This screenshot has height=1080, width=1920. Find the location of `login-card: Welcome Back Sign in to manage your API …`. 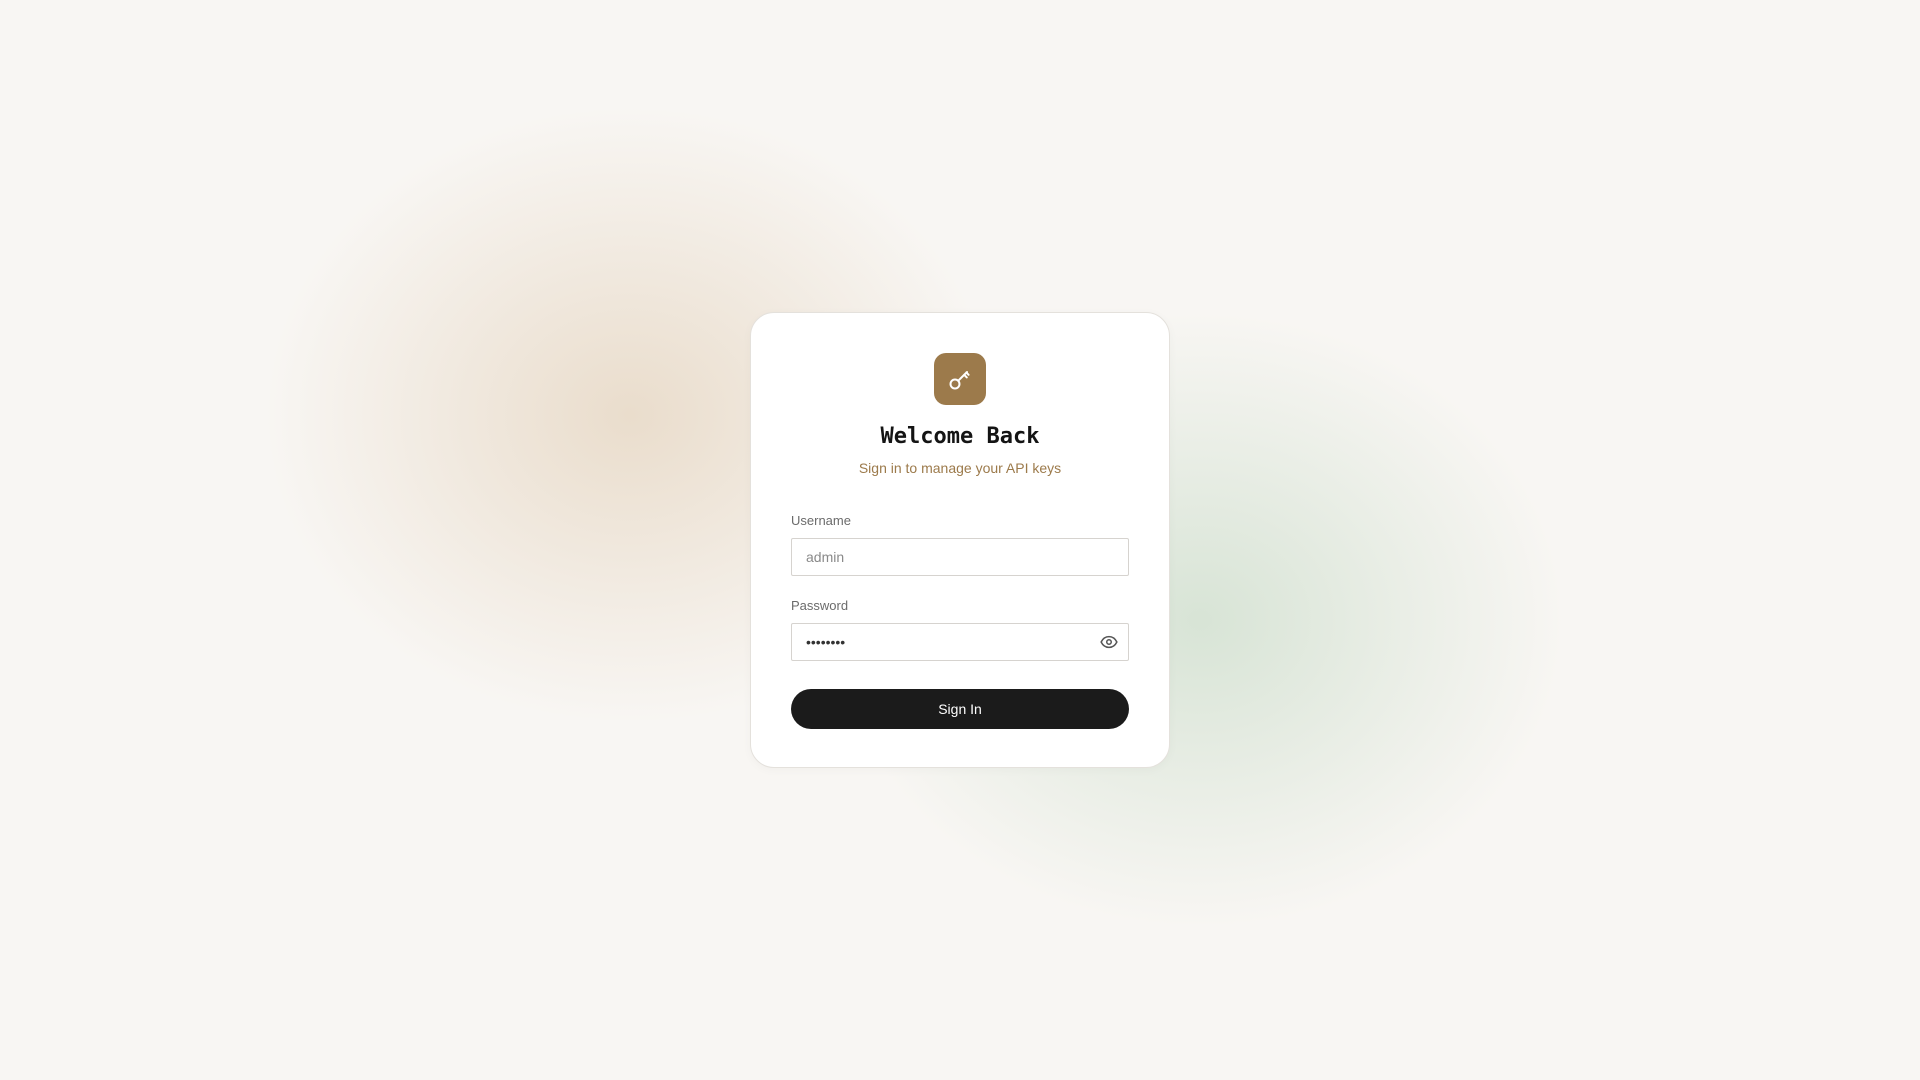

login-card: Welcome Back Sign in to manage your API … is located at coordinates (960, 540).